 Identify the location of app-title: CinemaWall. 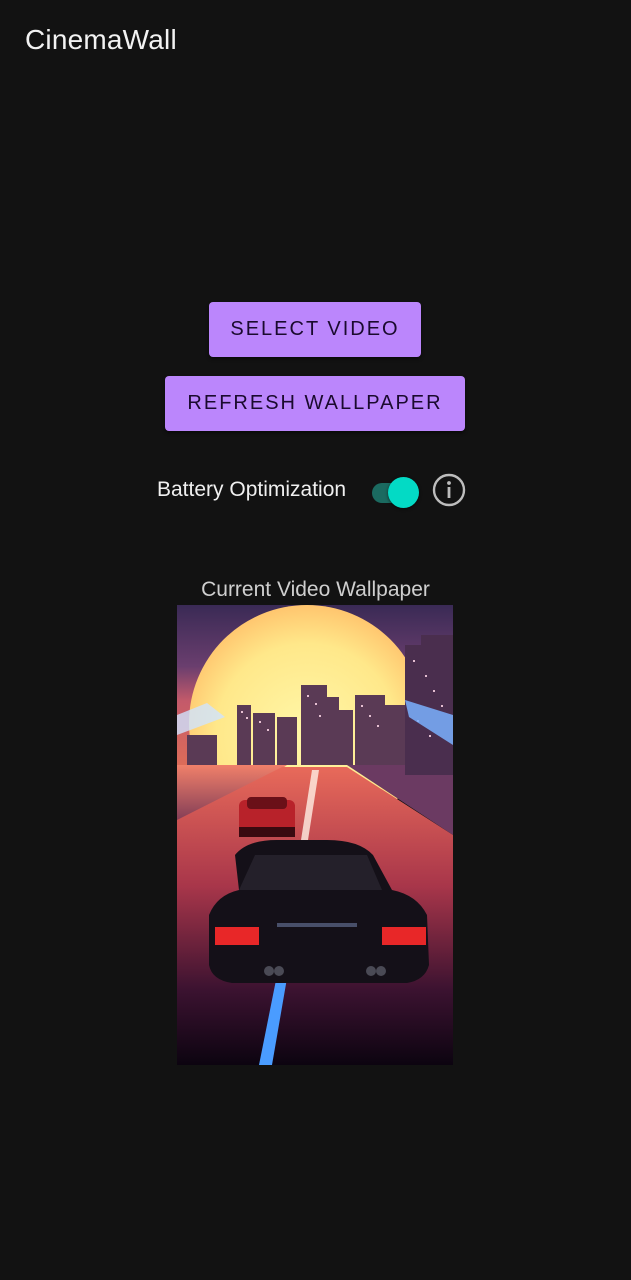
(101, 39).